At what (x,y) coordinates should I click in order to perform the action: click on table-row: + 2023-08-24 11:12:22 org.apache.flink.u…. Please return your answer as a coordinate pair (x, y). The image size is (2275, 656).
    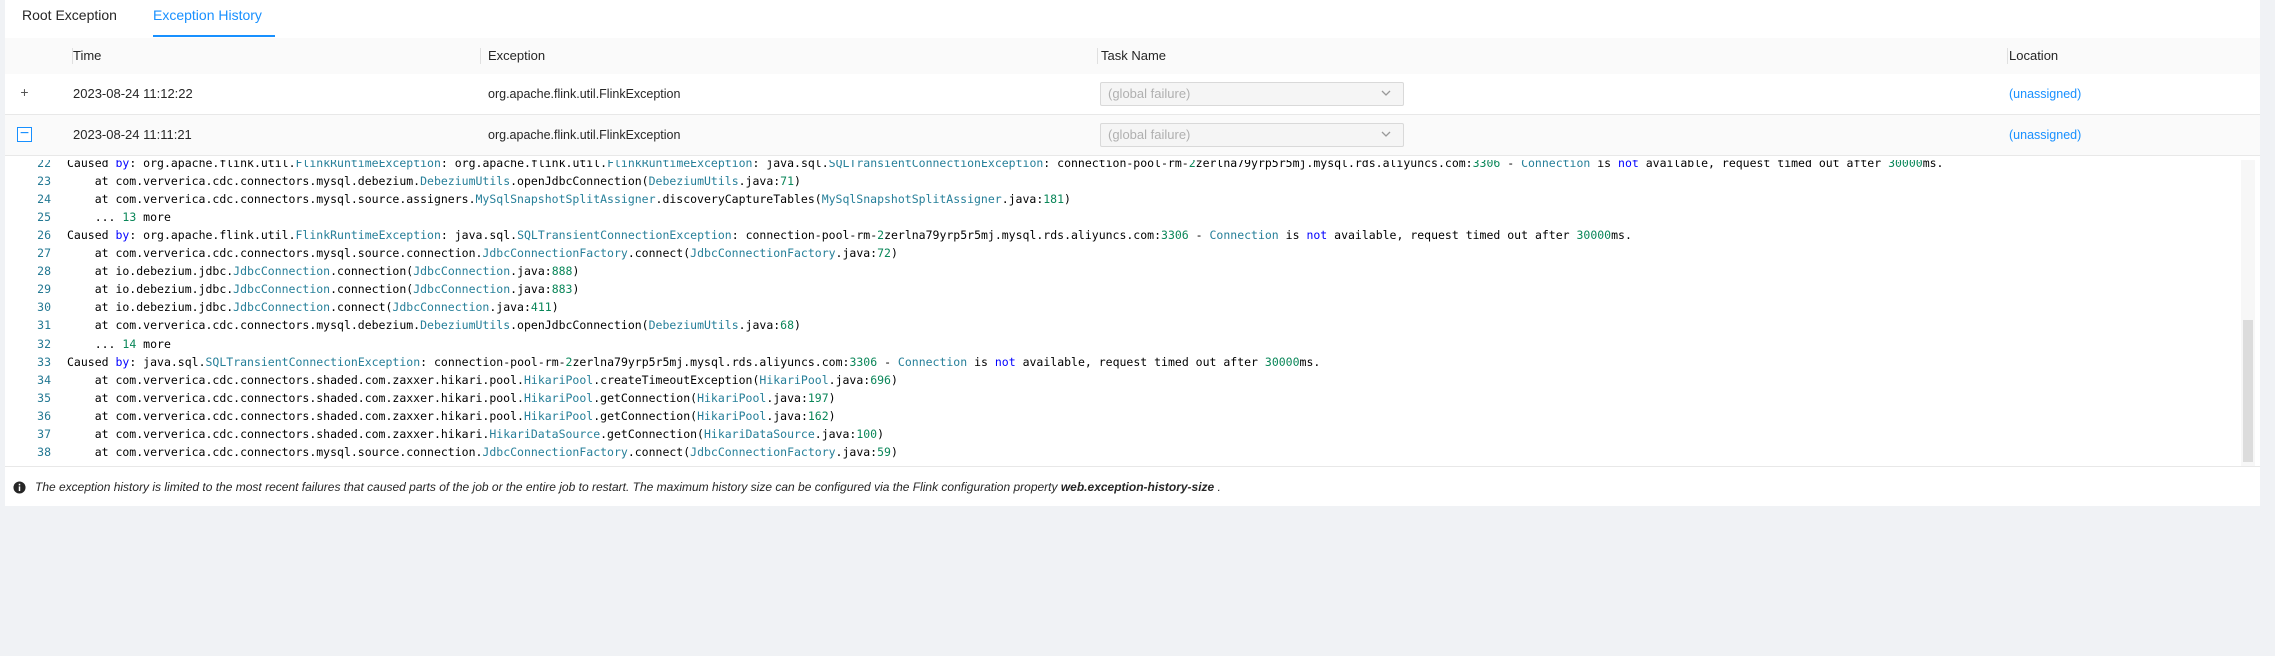
    Looking at the image, I should click on (1132, 94).